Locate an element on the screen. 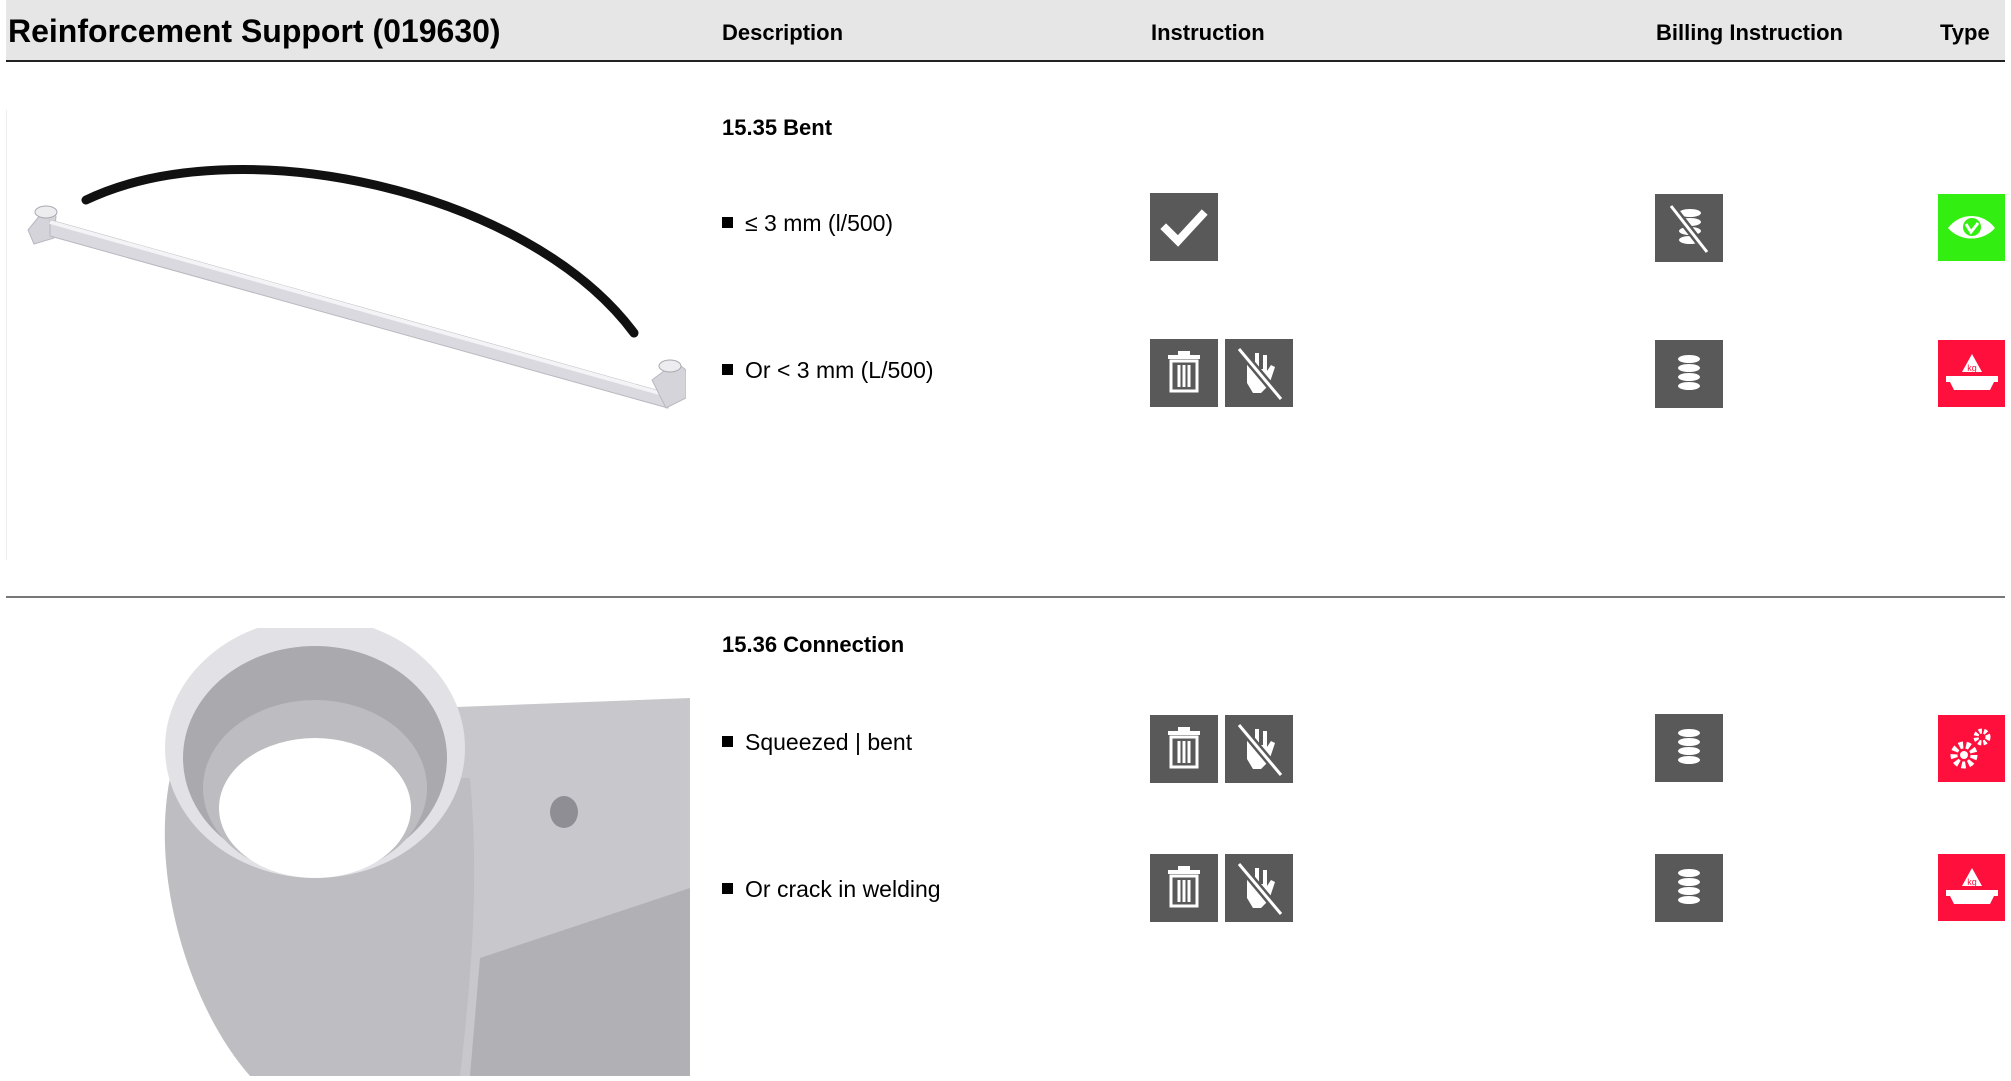 The width and height of the screenshot is (2011, 1081). row-text: Or crack in welding is located at coordinates (843, 889).